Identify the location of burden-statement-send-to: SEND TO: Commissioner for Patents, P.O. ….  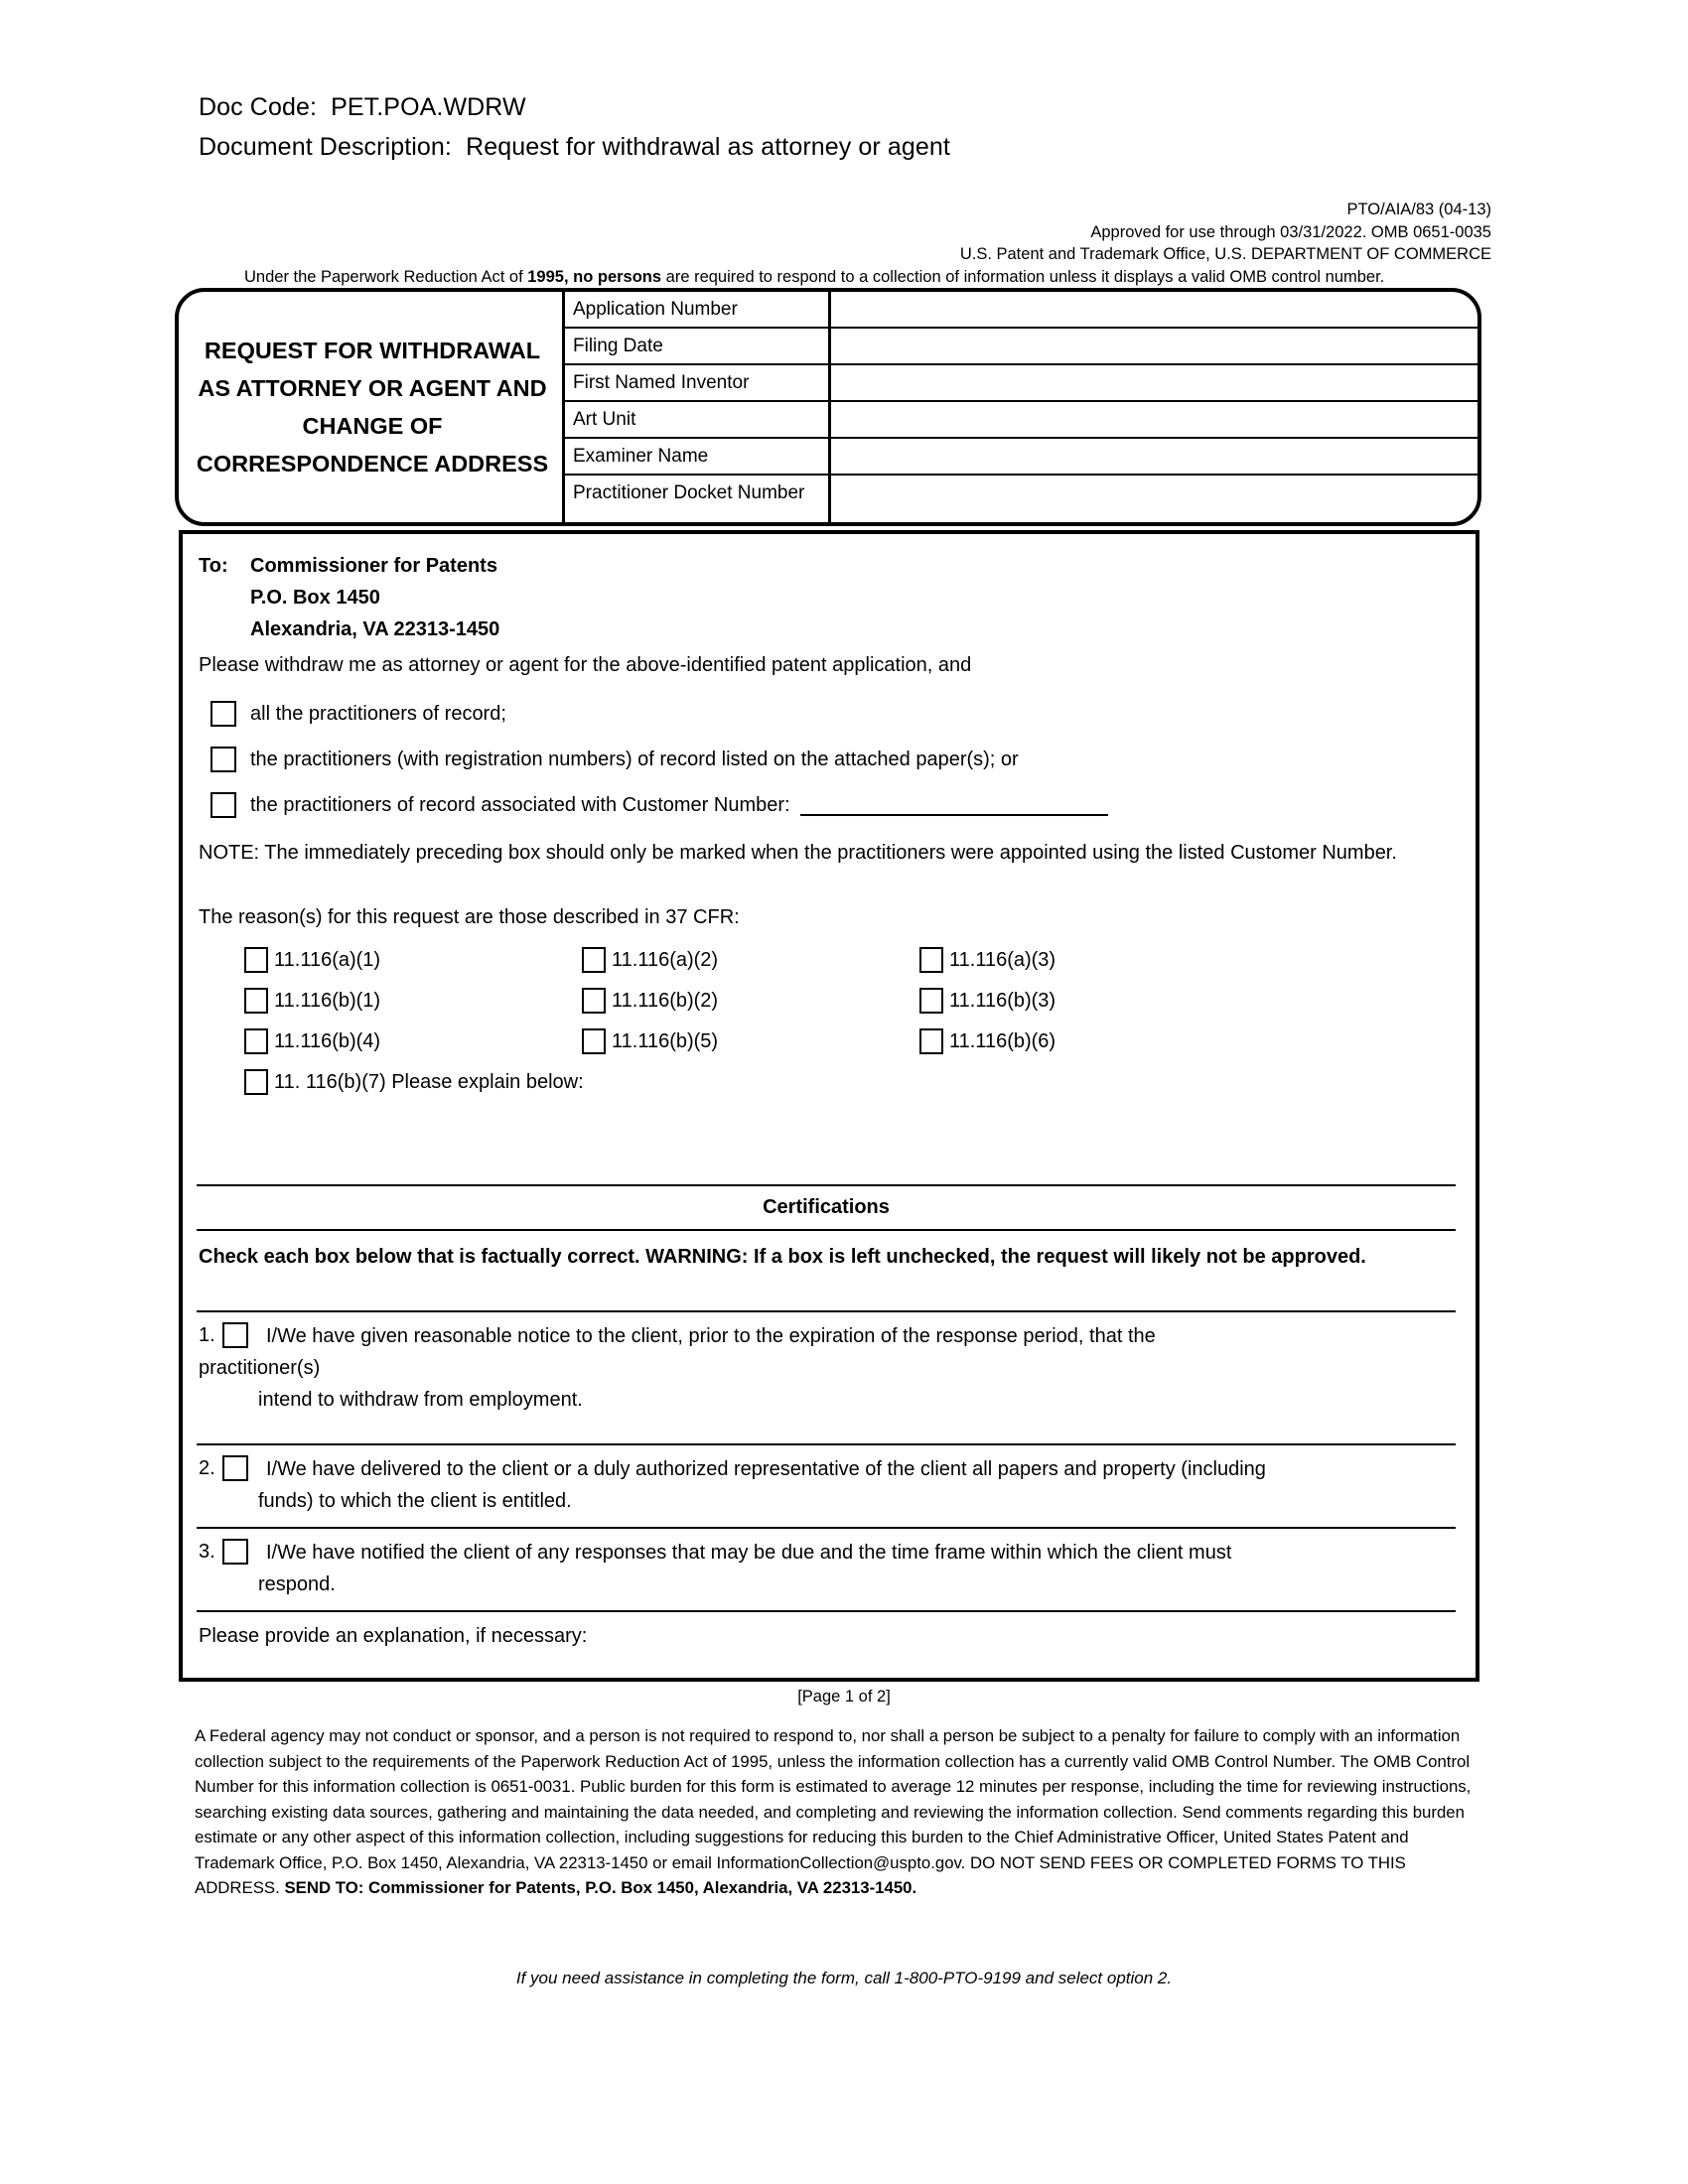
(600, 1887).